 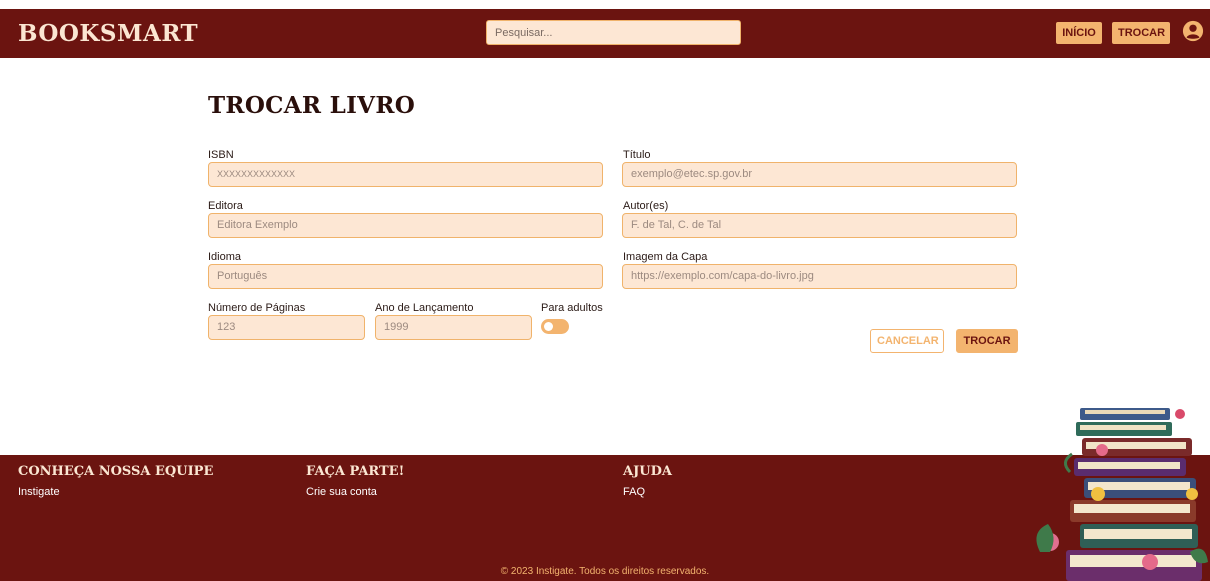 I want to click on footer-heading-equipe: CONHEÇA NOSSA EQUIPE, so click(x=116, y=471).